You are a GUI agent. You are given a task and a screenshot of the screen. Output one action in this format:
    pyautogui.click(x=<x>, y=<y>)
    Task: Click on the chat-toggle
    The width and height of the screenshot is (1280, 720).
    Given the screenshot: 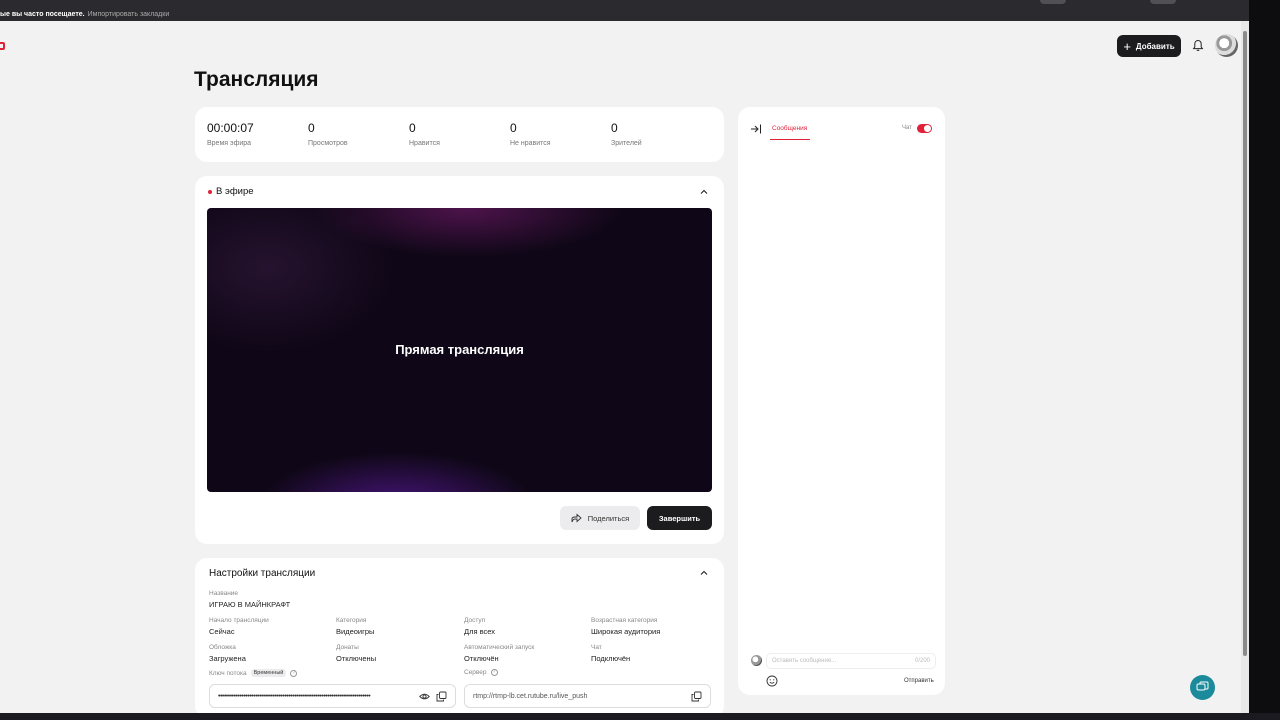 What is the action you would take?
    pyautogui.click(x=924, y=128)
    